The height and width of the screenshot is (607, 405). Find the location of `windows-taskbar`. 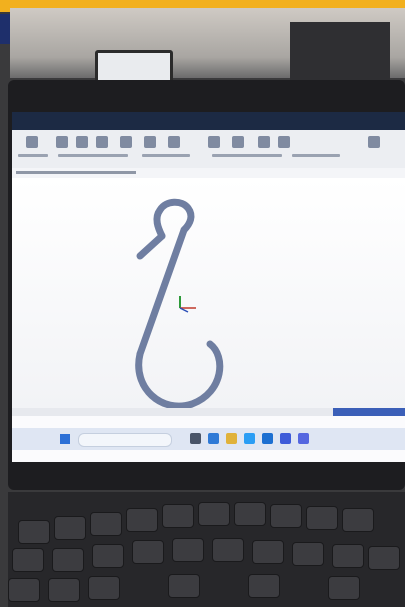

windows-taskbar is located at coordinates (208, 439).